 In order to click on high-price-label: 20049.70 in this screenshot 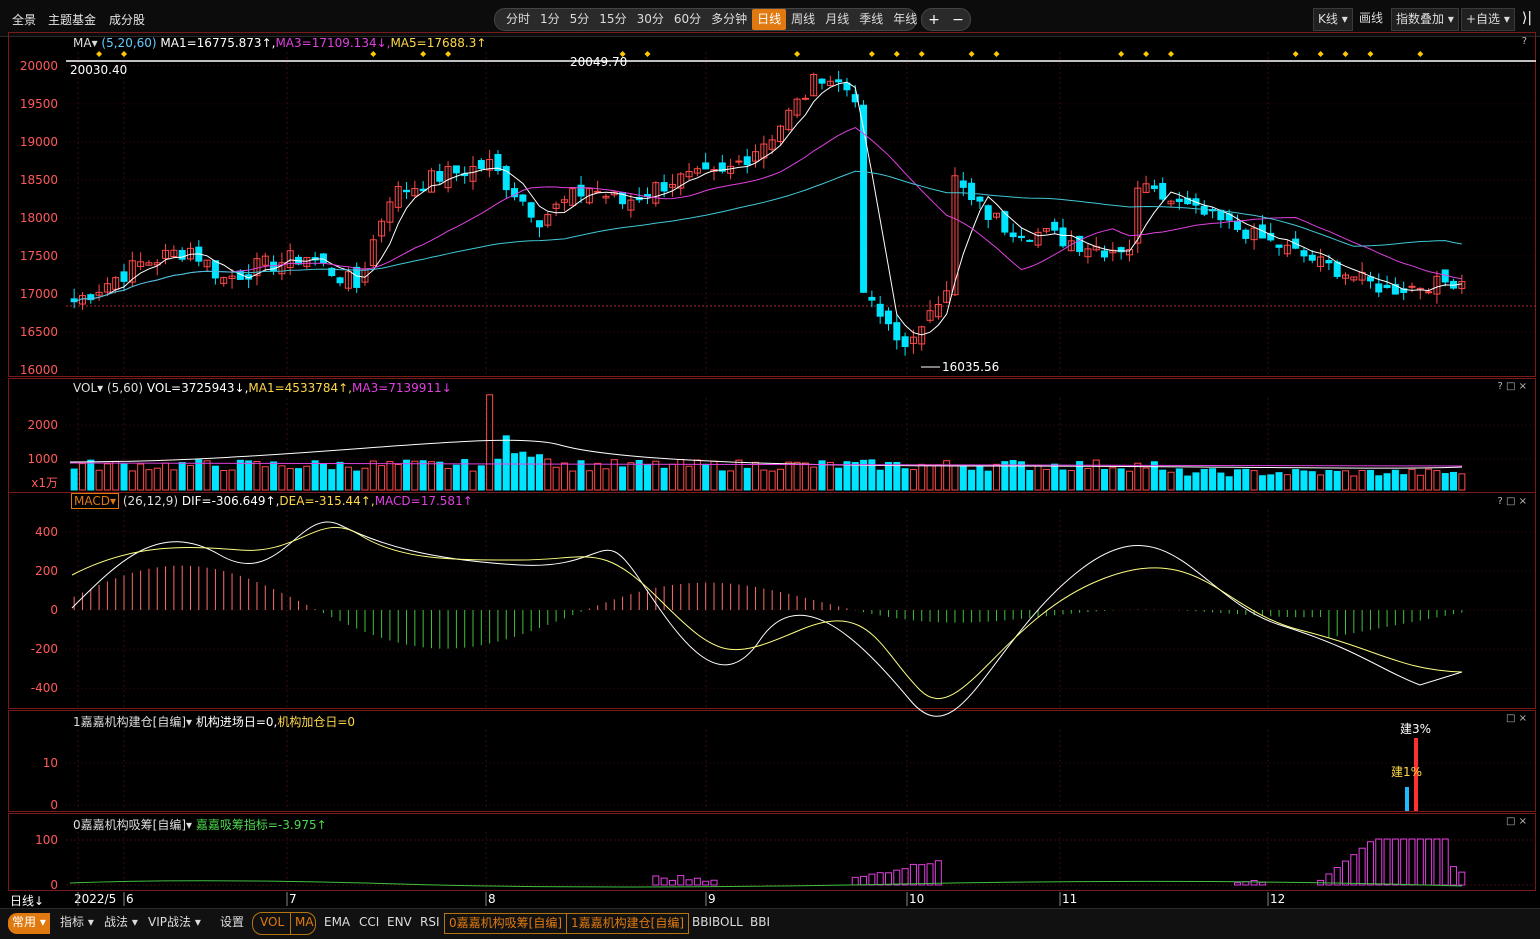, I will do `click(598, 62)`.